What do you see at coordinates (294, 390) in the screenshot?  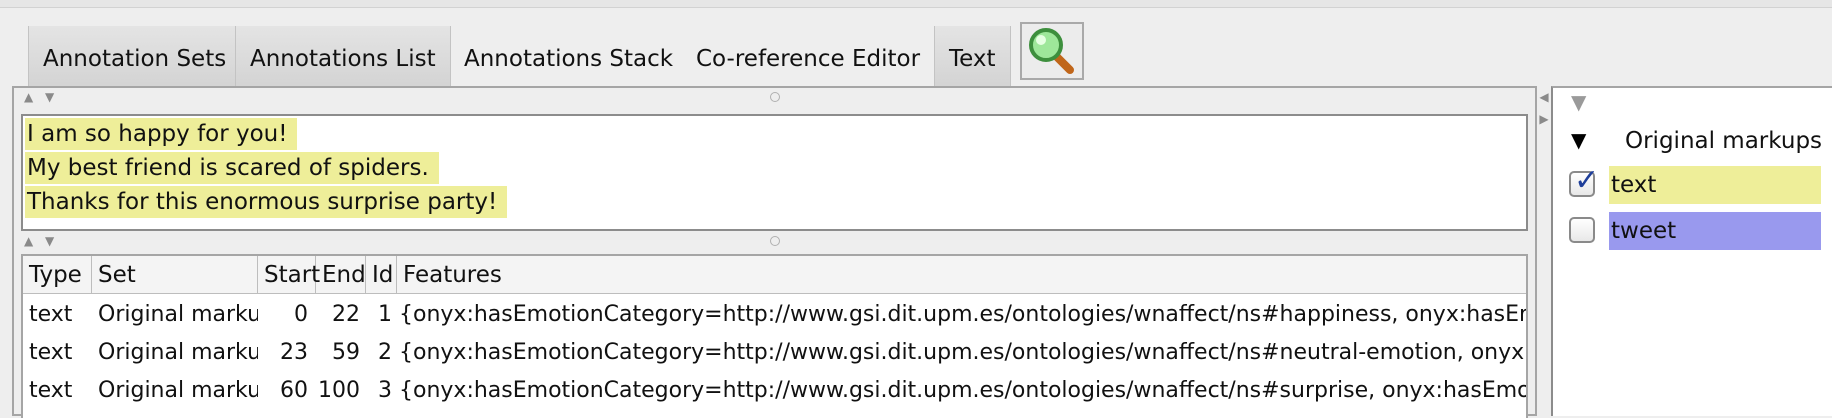 I see `cell-start: 60` at bounding box center [294, 390].